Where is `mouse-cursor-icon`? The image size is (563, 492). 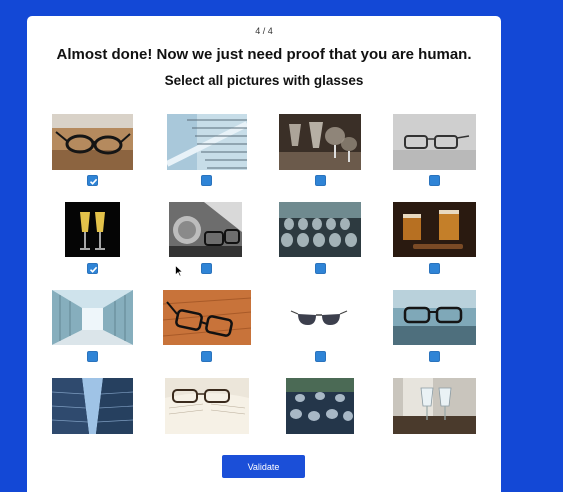
mouse-cursor-icon is located at coordinates (179, 271).